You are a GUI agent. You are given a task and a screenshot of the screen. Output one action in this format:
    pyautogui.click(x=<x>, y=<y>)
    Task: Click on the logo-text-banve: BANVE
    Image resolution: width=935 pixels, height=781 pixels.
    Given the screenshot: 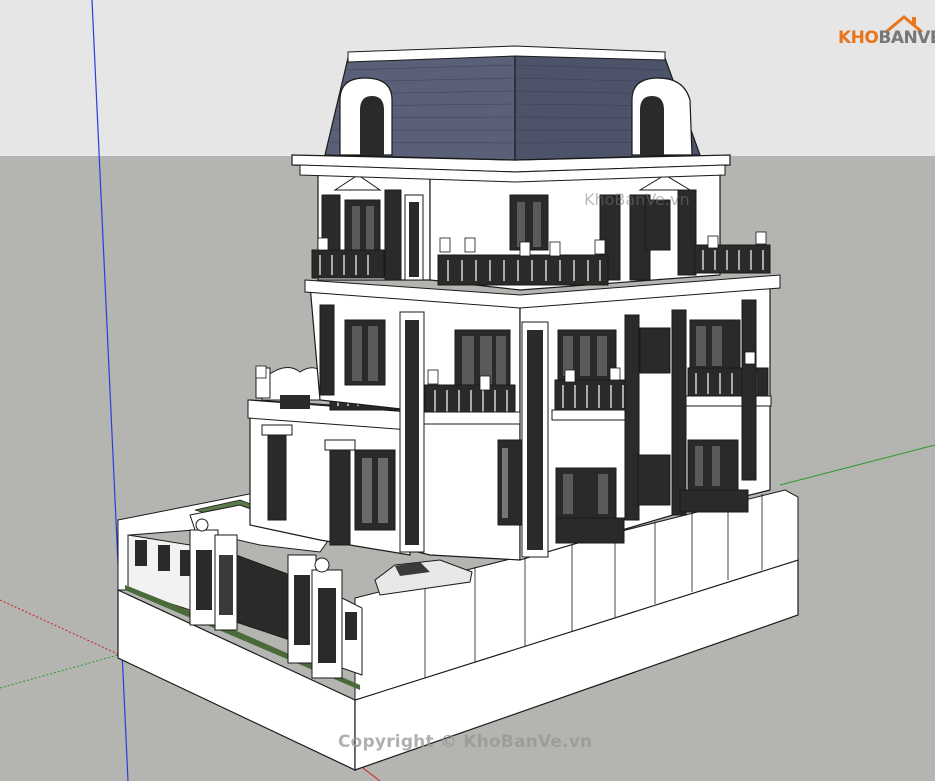 What is the action you would take?
    pyautogui.click(x=906, y=38)
    